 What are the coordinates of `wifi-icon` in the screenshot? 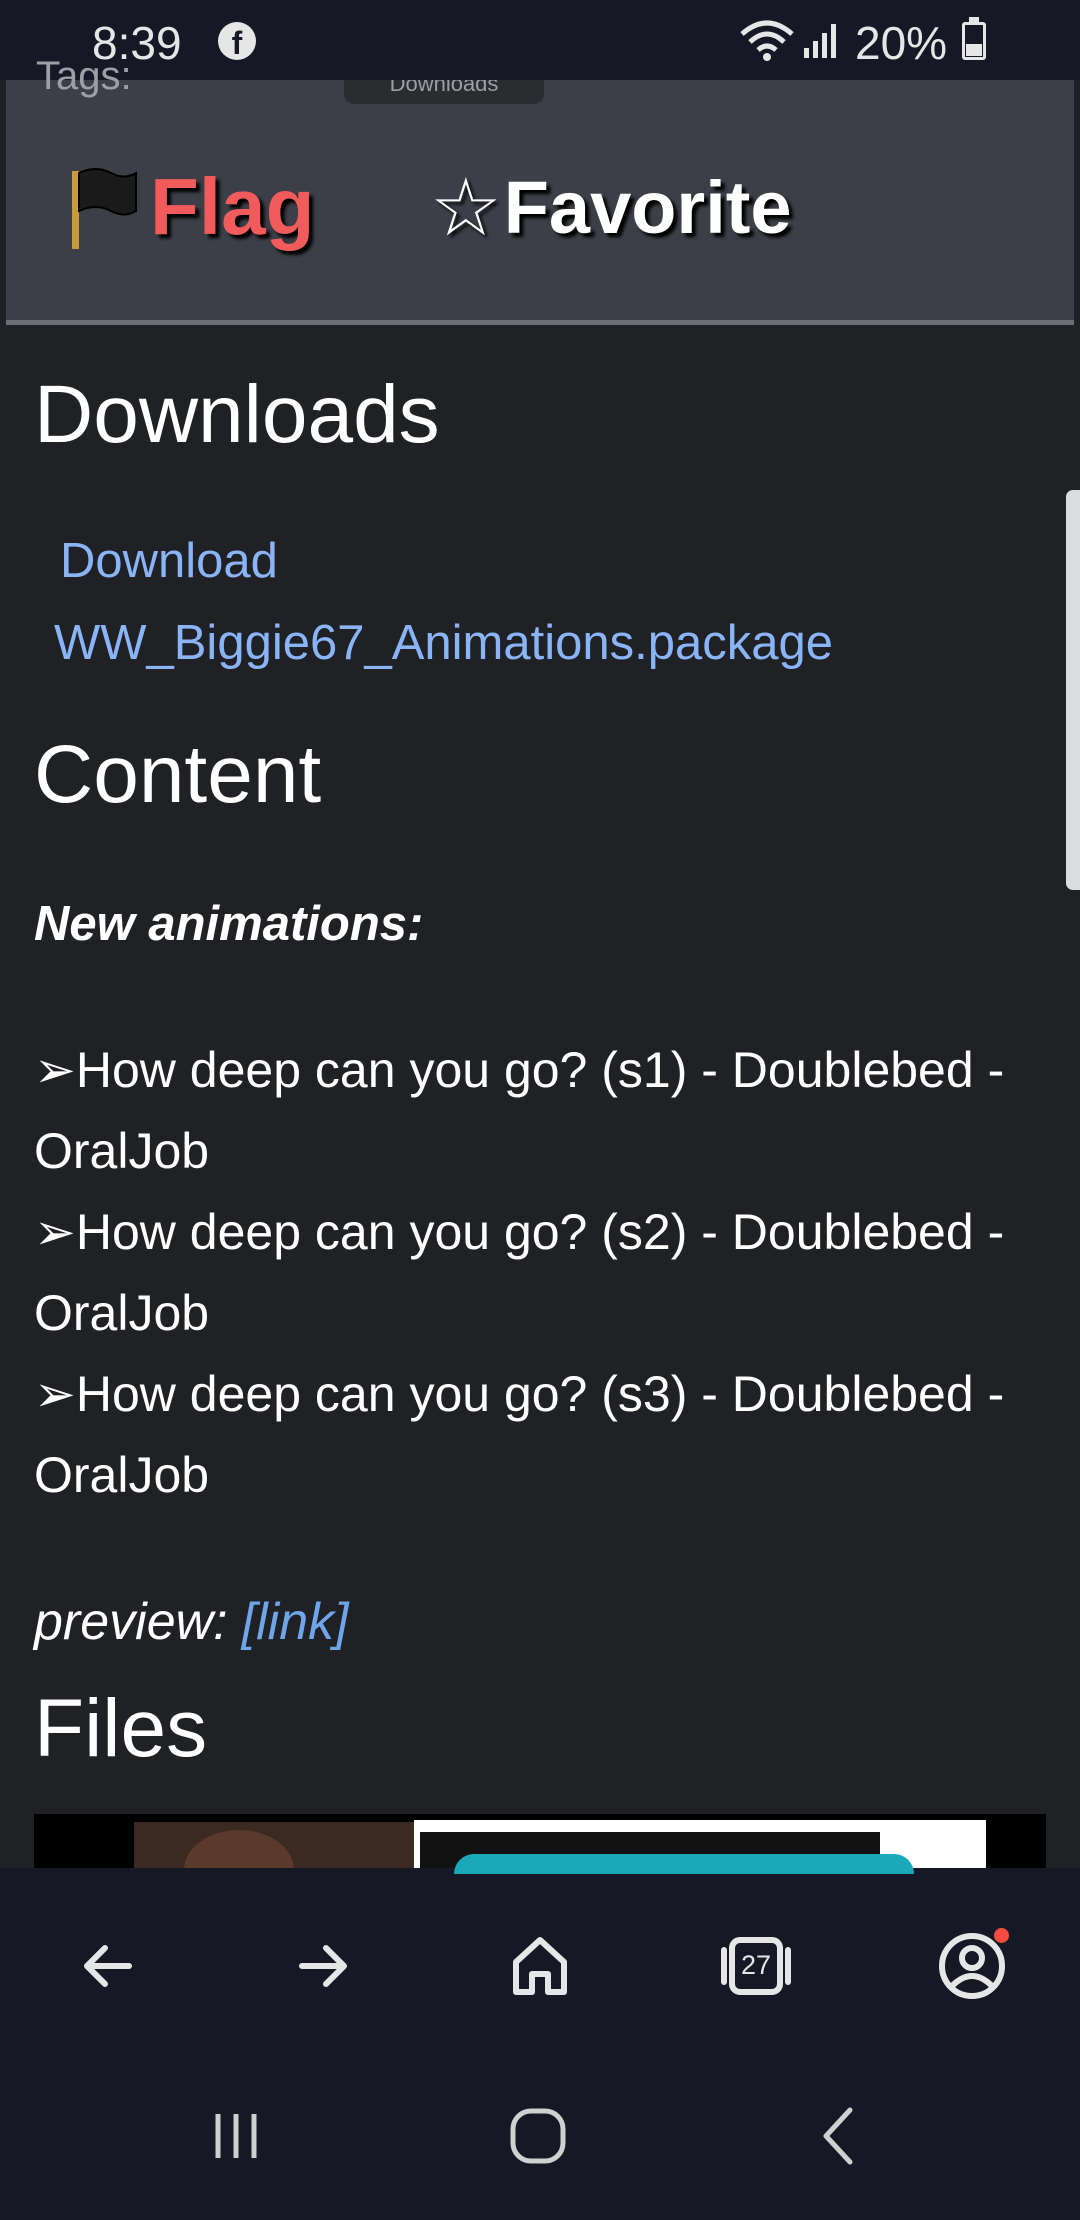 It's located at (767, 40).